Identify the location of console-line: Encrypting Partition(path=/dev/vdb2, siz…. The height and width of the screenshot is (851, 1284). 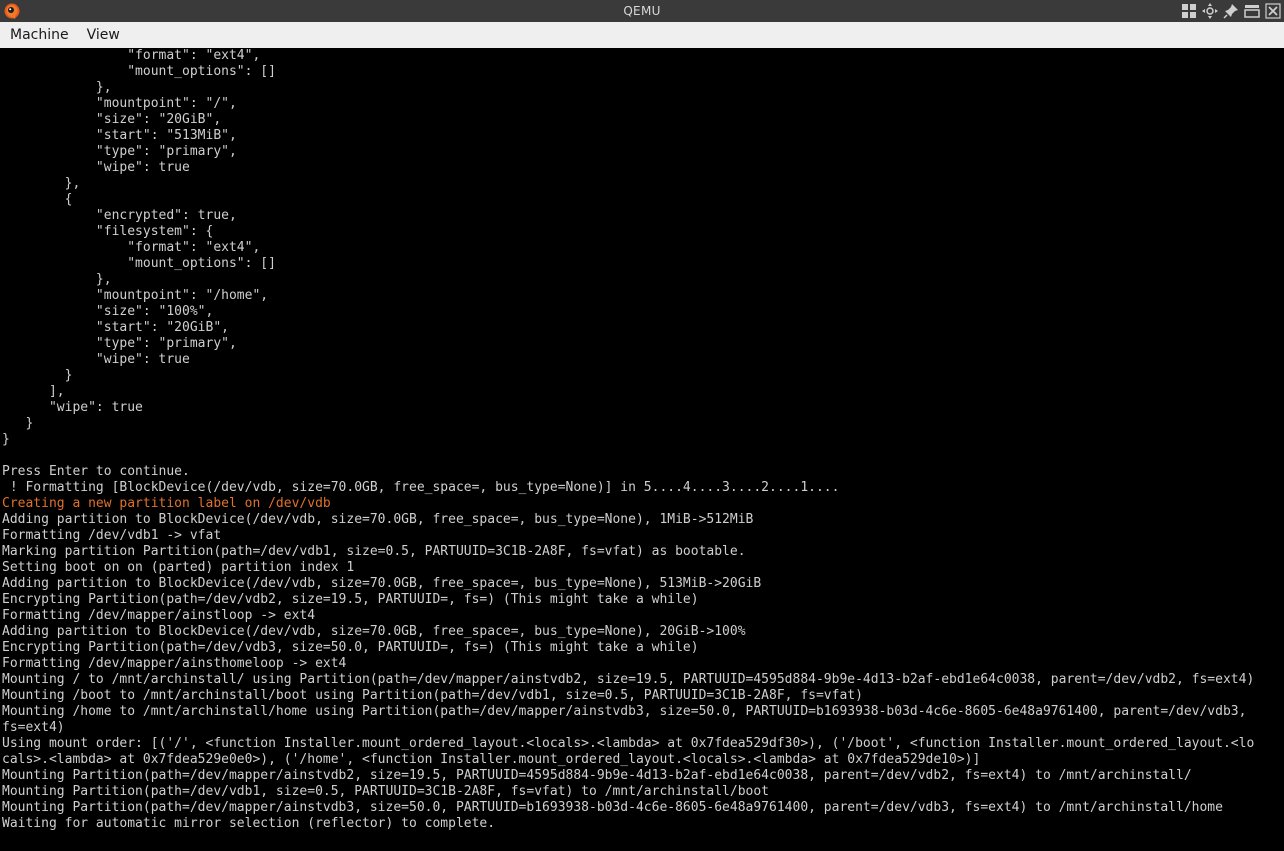
(350, 599).